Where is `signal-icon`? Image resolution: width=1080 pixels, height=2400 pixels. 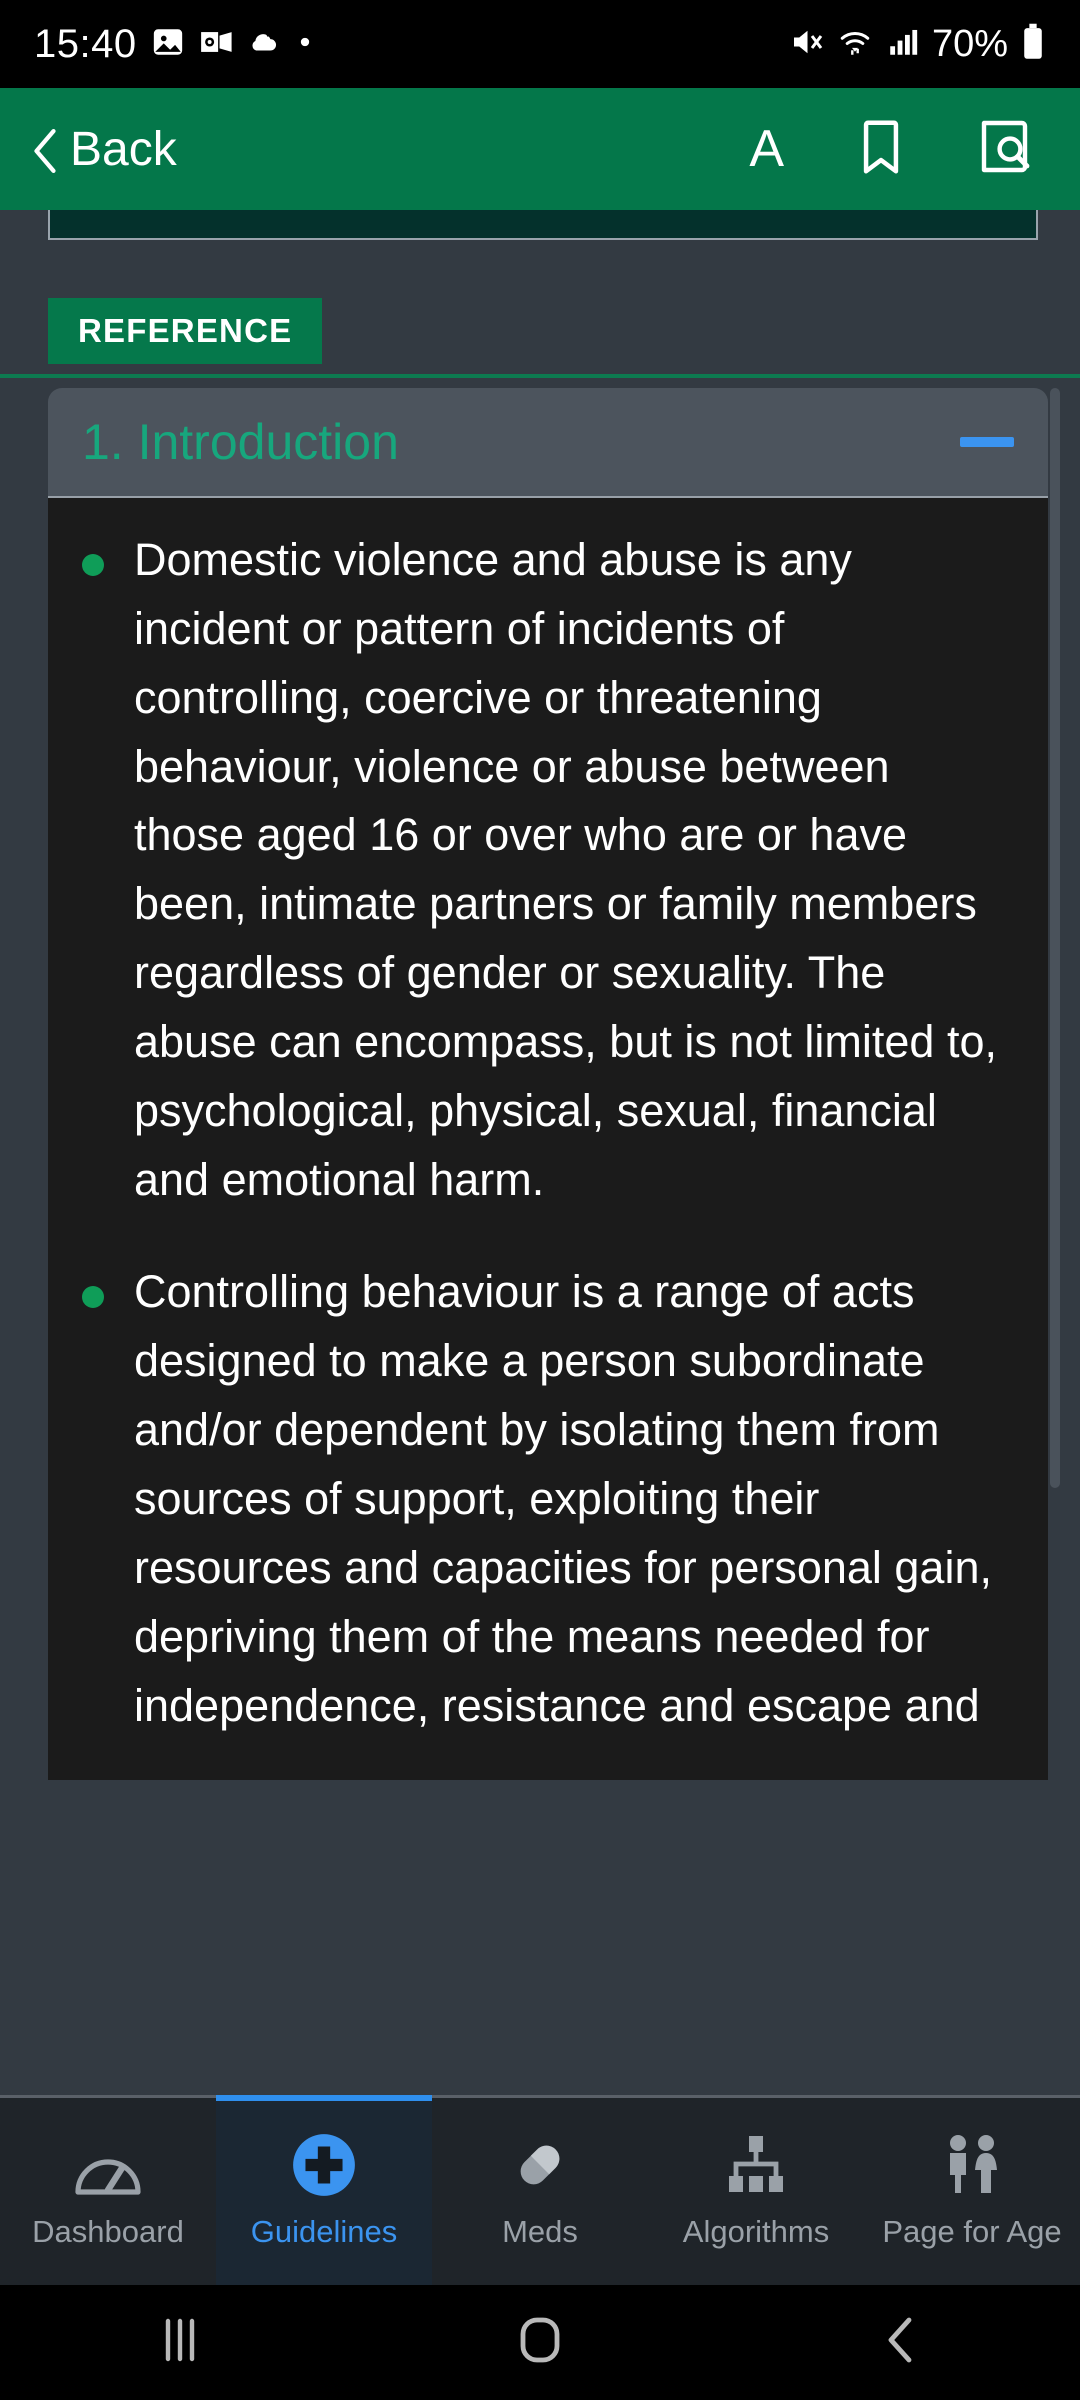
signal-icon is located at coordinates (903, 44).